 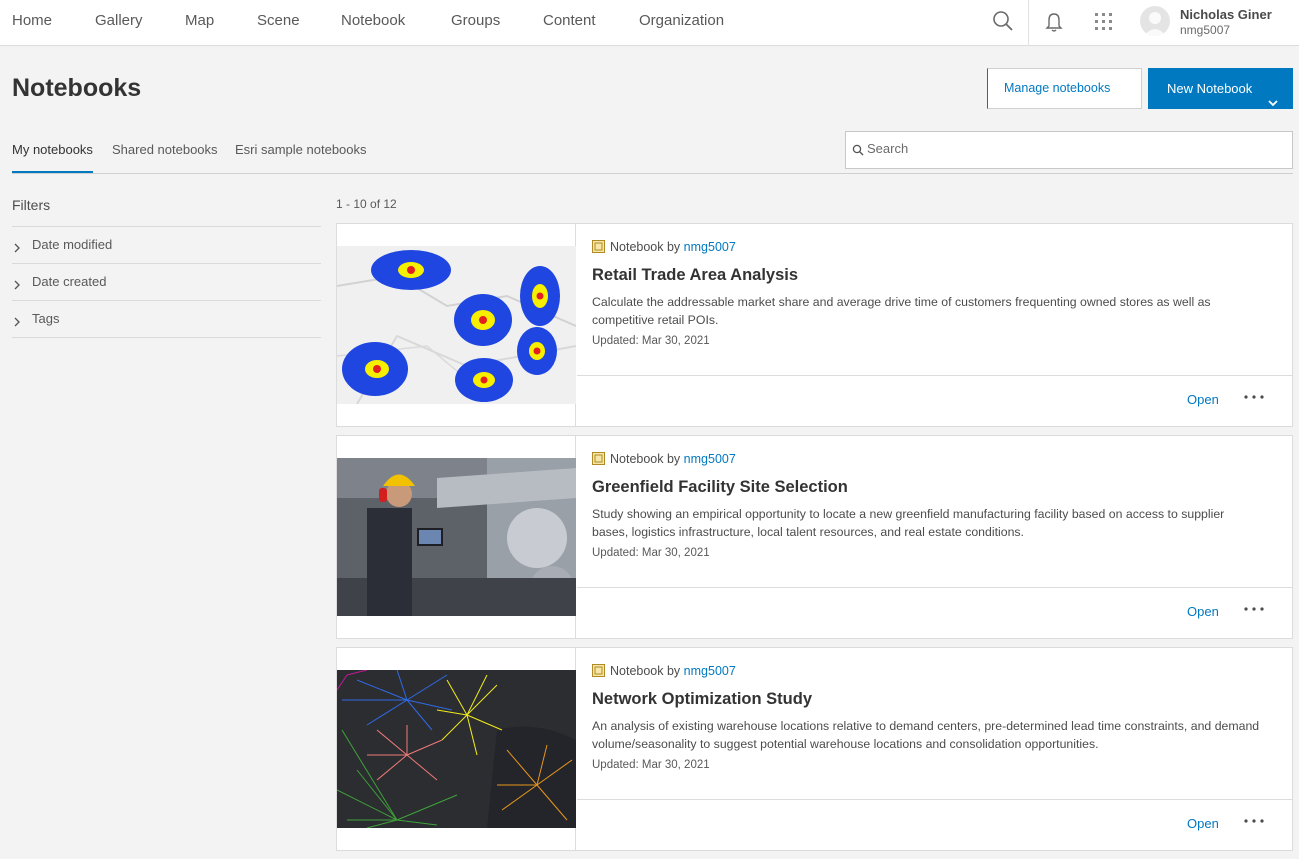 What do you see at coordinates (166, 318) in the screenshot?
I see `filter-tags: Tags` at bounding box center [166, 318].